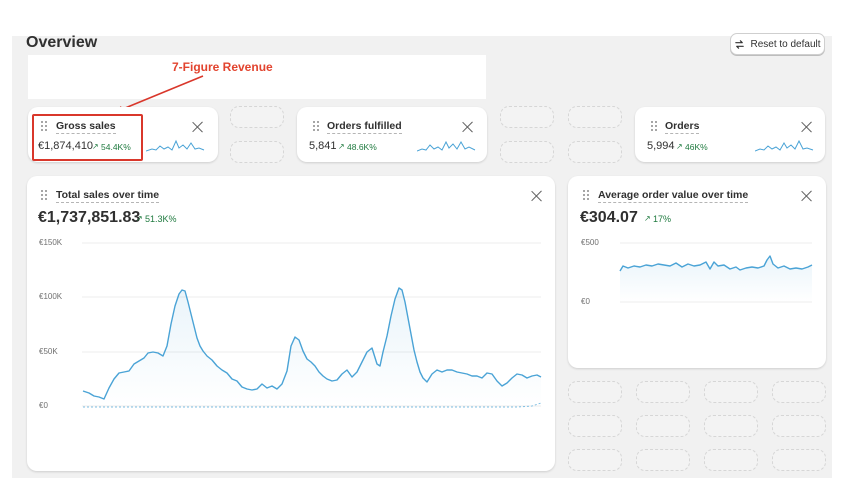  I want to click on orders-fulfilled-card: Orders fulfilled 5,841 ↗ 48.6K%, so click(392, 134).